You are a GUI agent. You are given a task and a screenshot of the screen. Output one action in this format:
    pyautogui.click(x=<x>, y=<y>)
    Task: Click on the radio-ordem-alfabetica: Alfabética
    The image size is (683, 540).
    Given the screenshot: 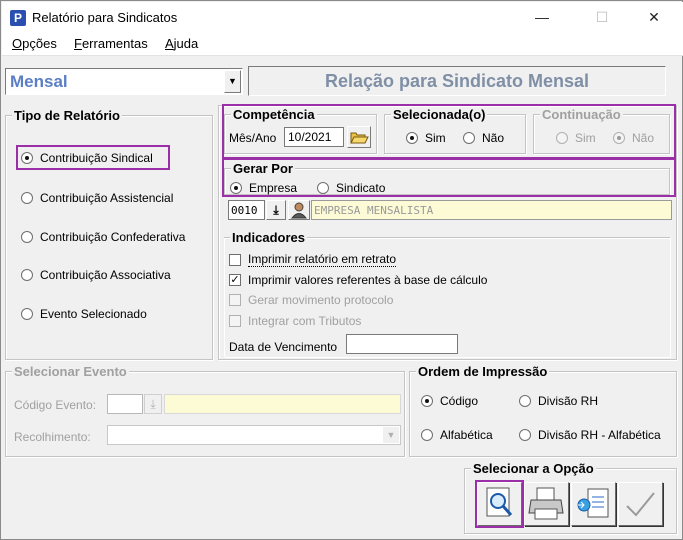 What is the action you would take?
    pyautogui.click(x=457, y=435)
    